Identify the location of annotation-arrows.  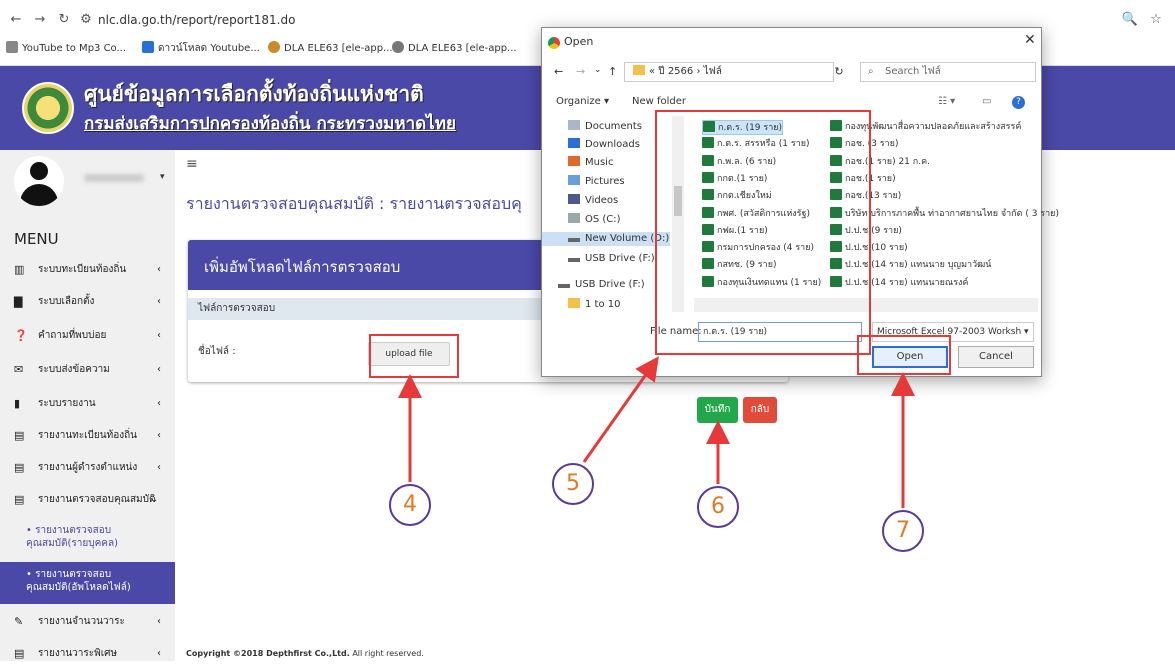
(656, 432).